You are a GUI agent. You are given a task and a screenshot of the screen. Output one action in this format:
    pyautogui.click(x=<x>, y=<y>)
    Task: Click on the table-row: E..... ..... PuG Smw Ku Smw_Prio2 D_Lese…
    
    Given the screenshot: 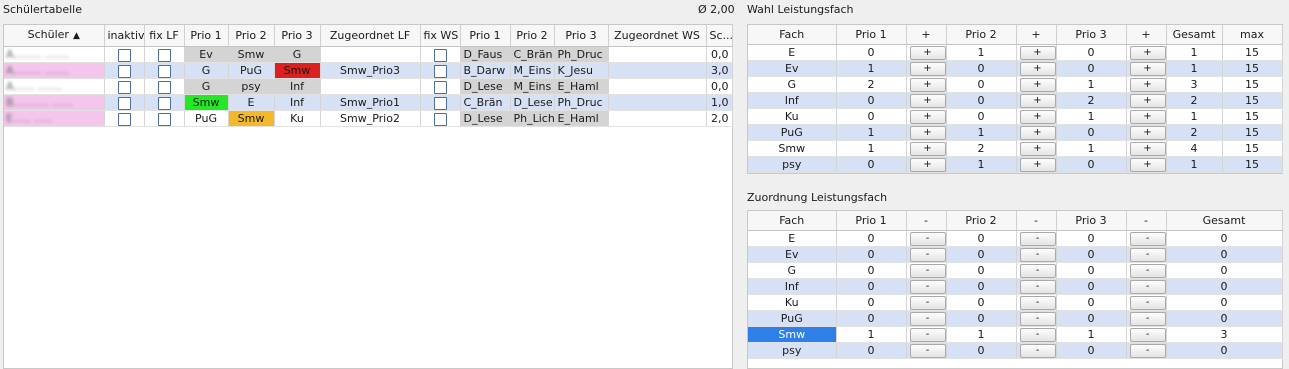 What is the action you would take?
    pyautogui.click(x=368, y=118)
    